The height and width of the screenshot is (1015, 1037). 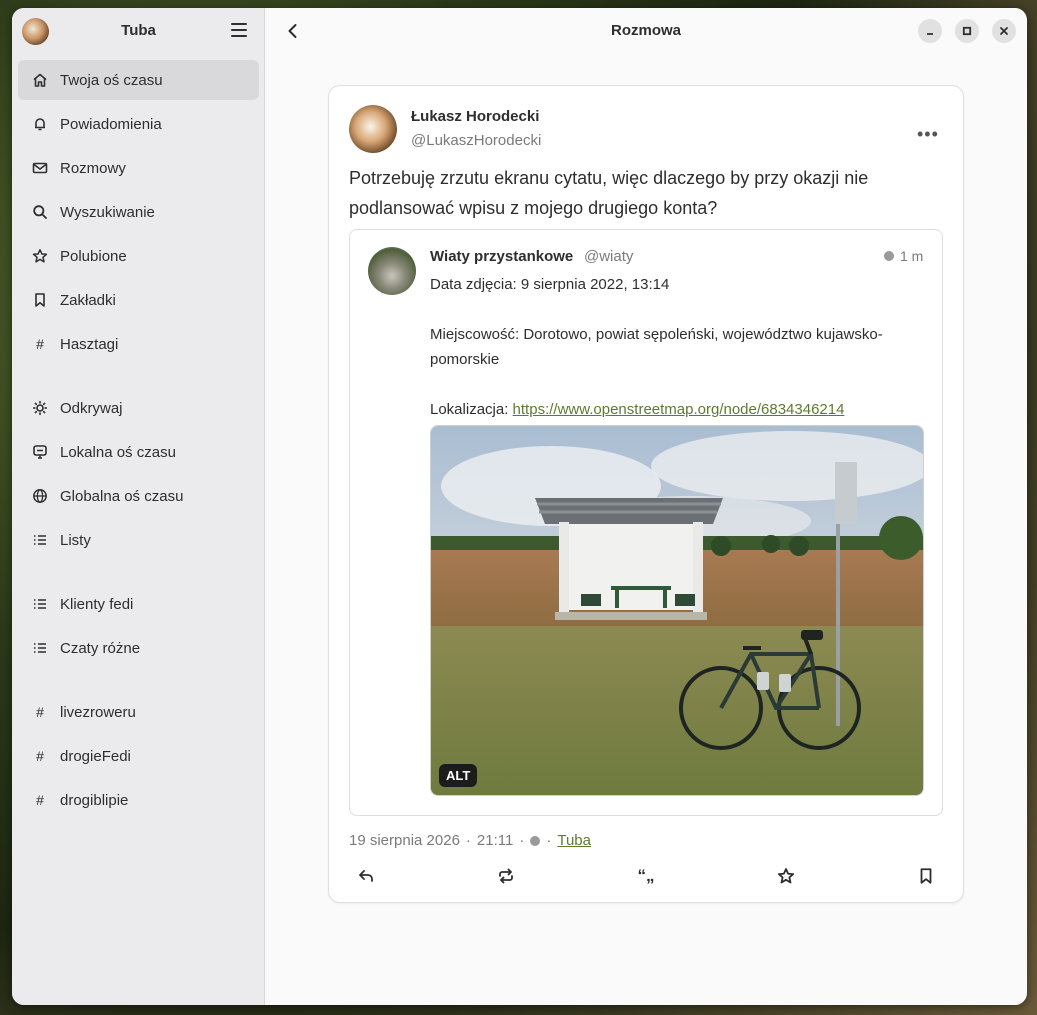 What do you see at coordinates (95, 756) in the screenshot?
I see `sidebar-item-label: drogieFedi` at bounding box center [95, 756].